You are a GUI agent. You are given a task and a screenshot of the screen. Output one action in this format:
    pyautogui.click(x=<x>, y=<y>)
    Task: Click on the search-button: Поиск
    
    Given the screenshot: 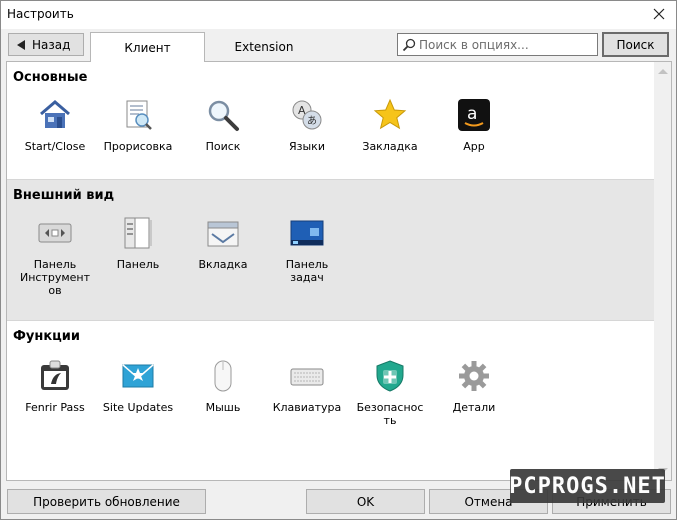 What is the action you would take?
    pyautogui.click(x=635, y=44)
    